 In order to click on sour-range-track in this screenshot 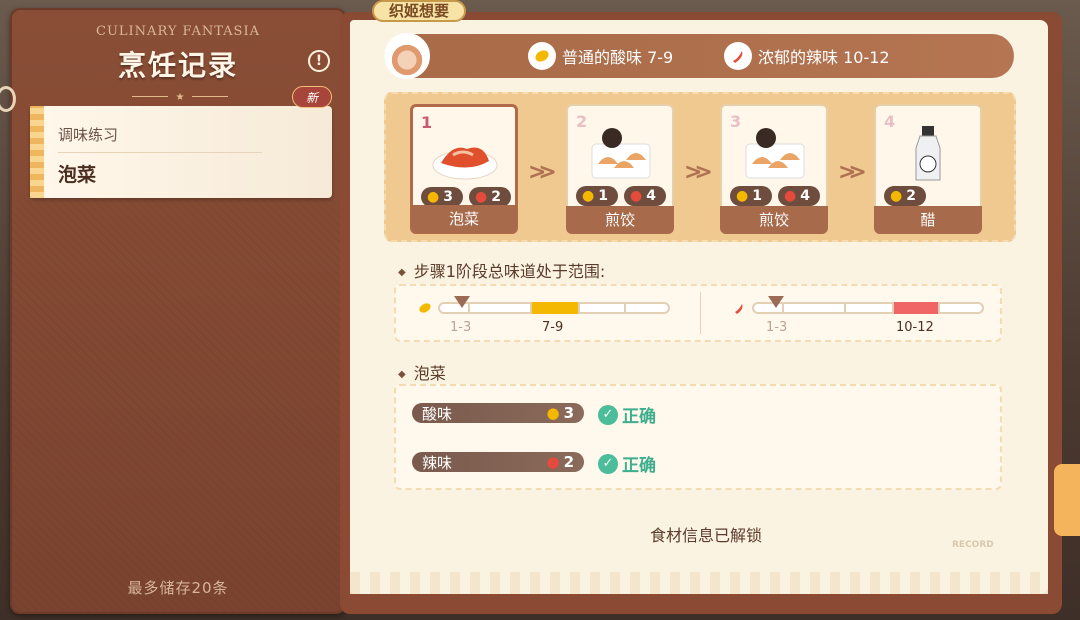, I will do `click(554, 305)`.